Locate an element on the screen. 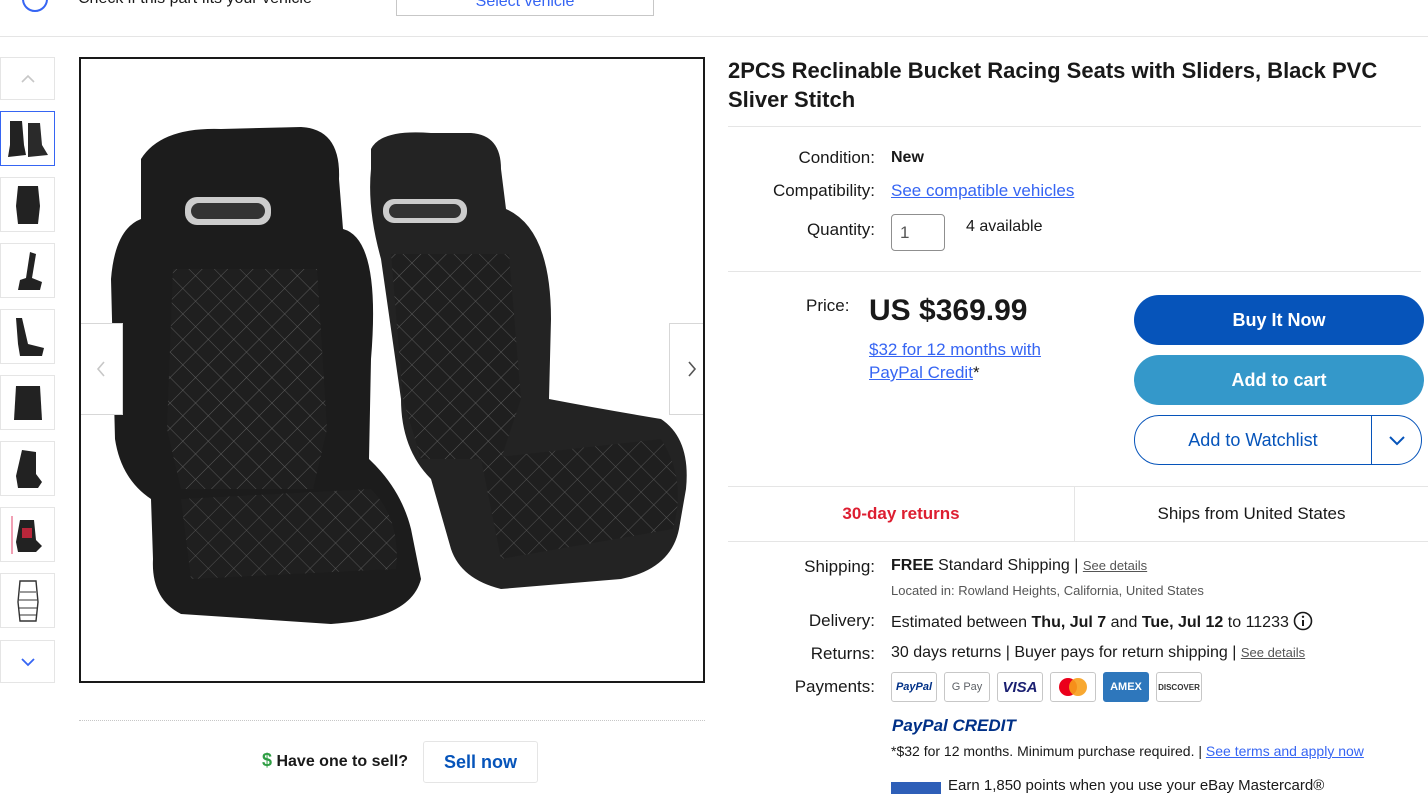 The height and width of the screenshot is (794, 1428). mastercard-logo is located at coordinates (1073, 687).